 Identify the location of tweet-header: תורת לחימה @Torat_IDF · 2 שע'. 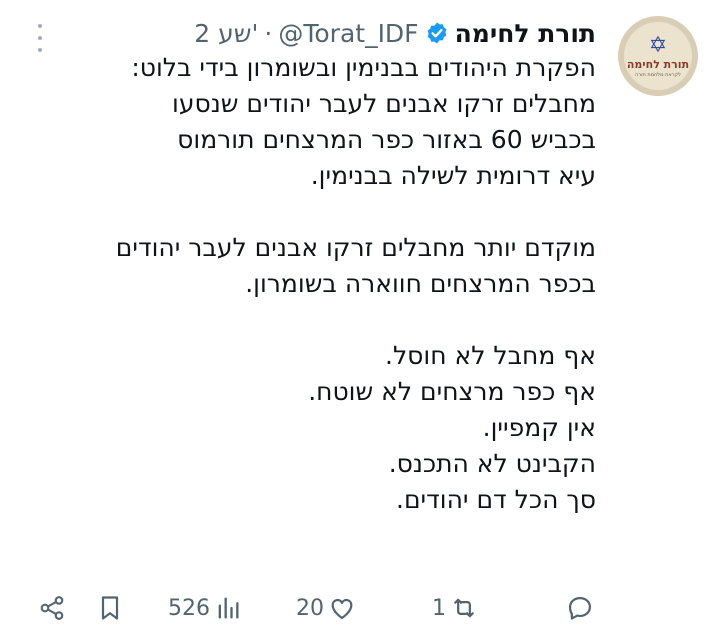
(395, 33).